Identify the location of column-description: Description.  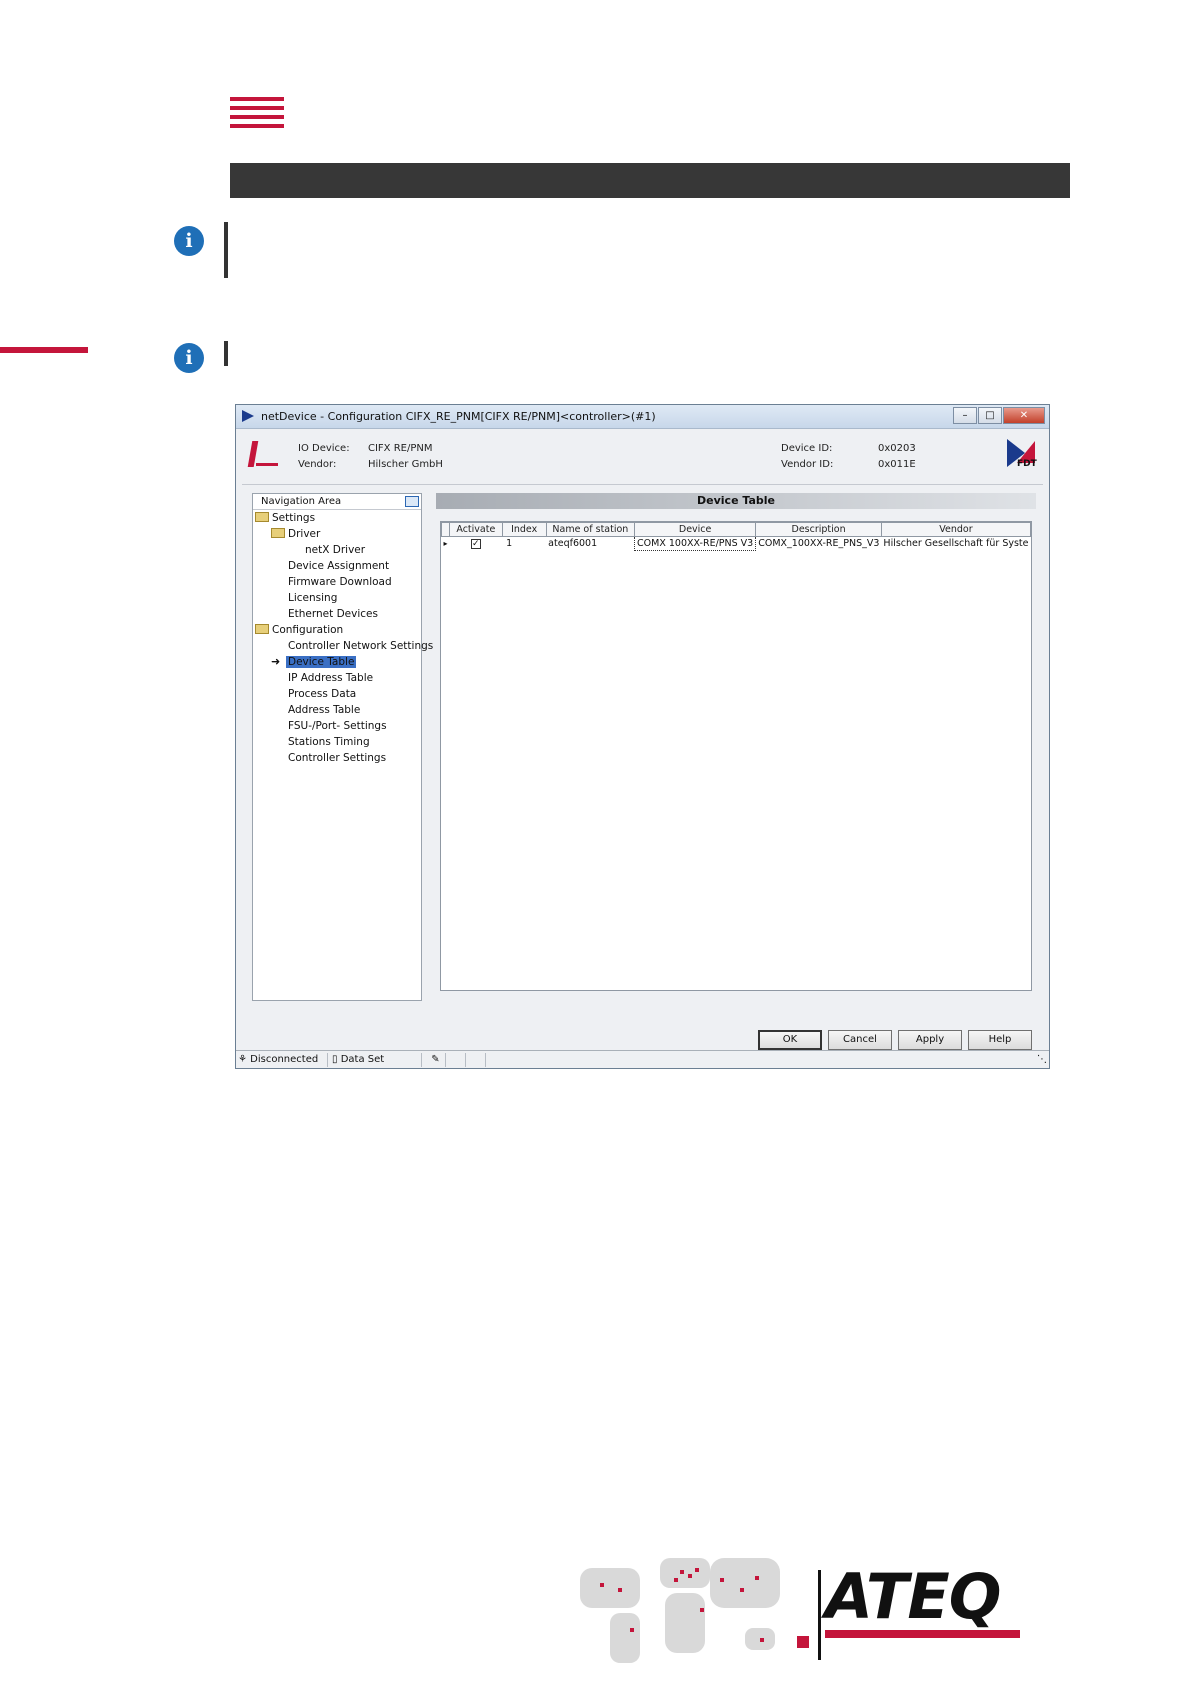
(818, 529).